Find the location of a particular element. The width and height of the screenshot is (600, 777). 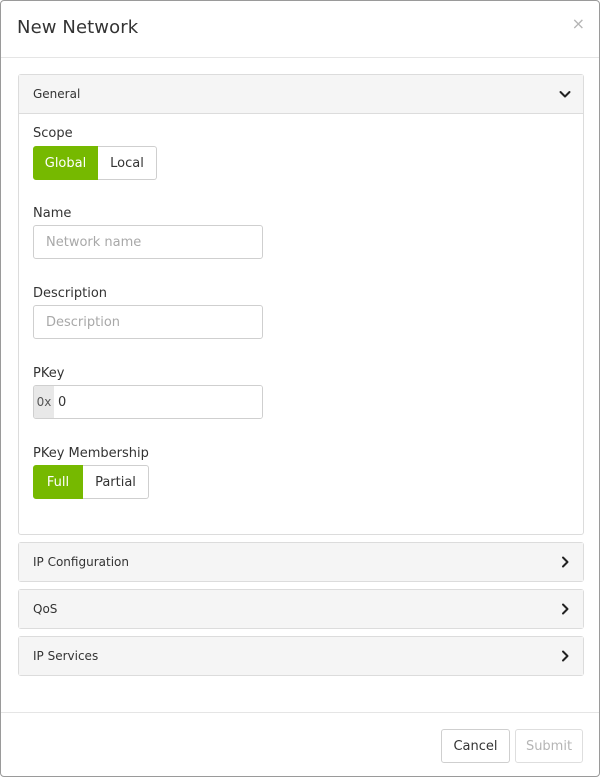

pkey-prefix: 0x is located at coordinates (44, 402).